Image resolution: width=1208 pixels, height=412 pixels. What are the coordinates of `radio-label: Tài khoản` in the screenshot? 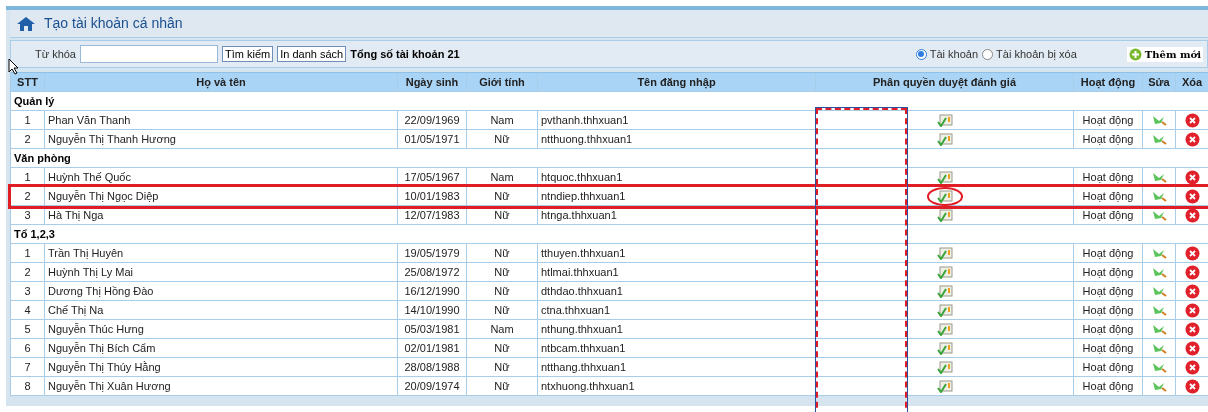 It's located at (954, 54).